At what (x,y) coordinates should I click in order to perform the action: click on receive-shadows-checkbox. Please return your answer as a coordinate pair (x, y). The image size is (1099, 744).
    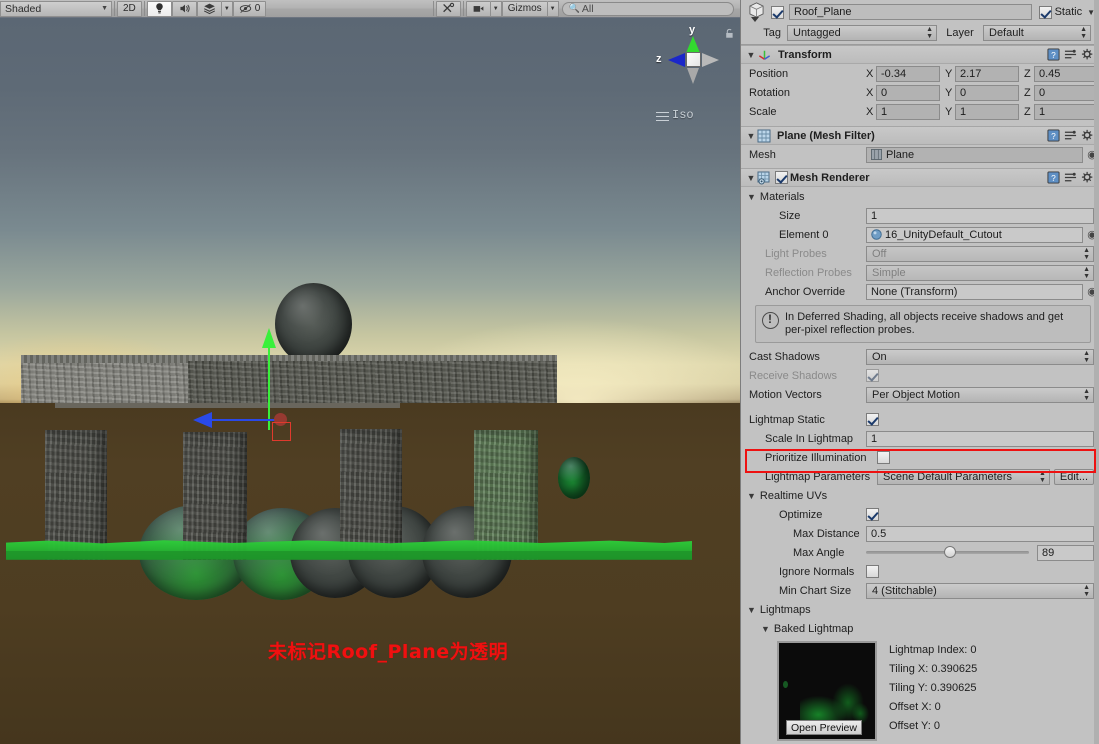
    Looking at the image, I should click on (872, 375).